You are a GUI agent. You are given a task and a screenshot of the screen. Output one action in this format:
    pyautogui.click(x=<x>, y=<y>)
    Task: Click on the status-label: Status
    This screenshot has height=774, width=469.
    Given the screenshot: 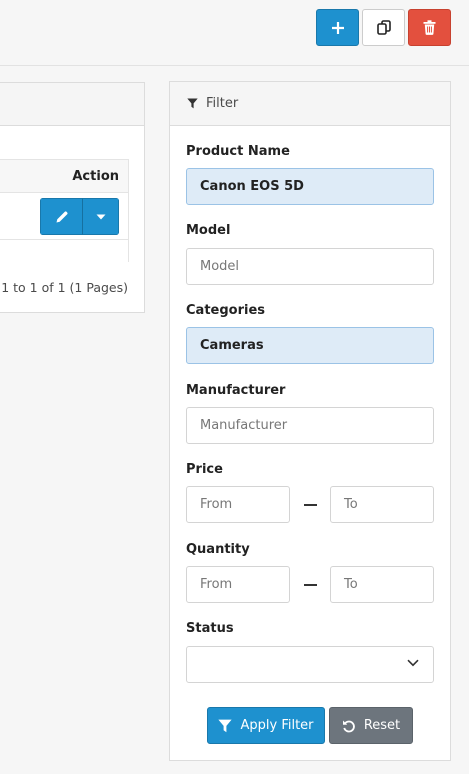 What is the action you would take?
    pyautogui.click(x=210, y=628)
    